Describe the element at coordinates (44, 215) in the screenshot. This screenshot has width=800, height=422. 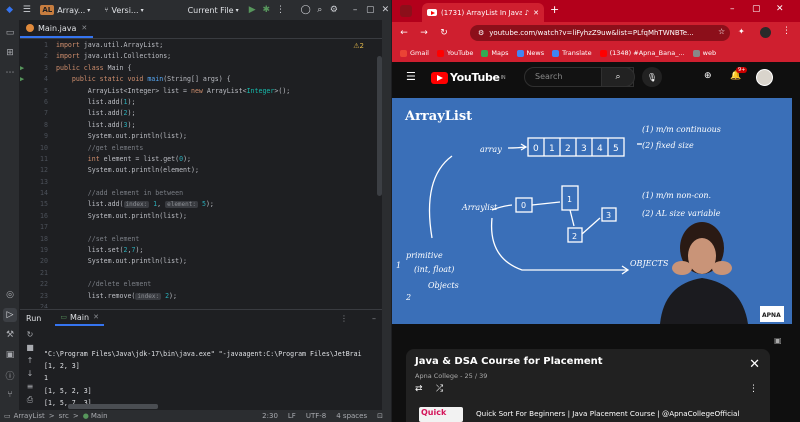
I see `line-number: 16` at that location.